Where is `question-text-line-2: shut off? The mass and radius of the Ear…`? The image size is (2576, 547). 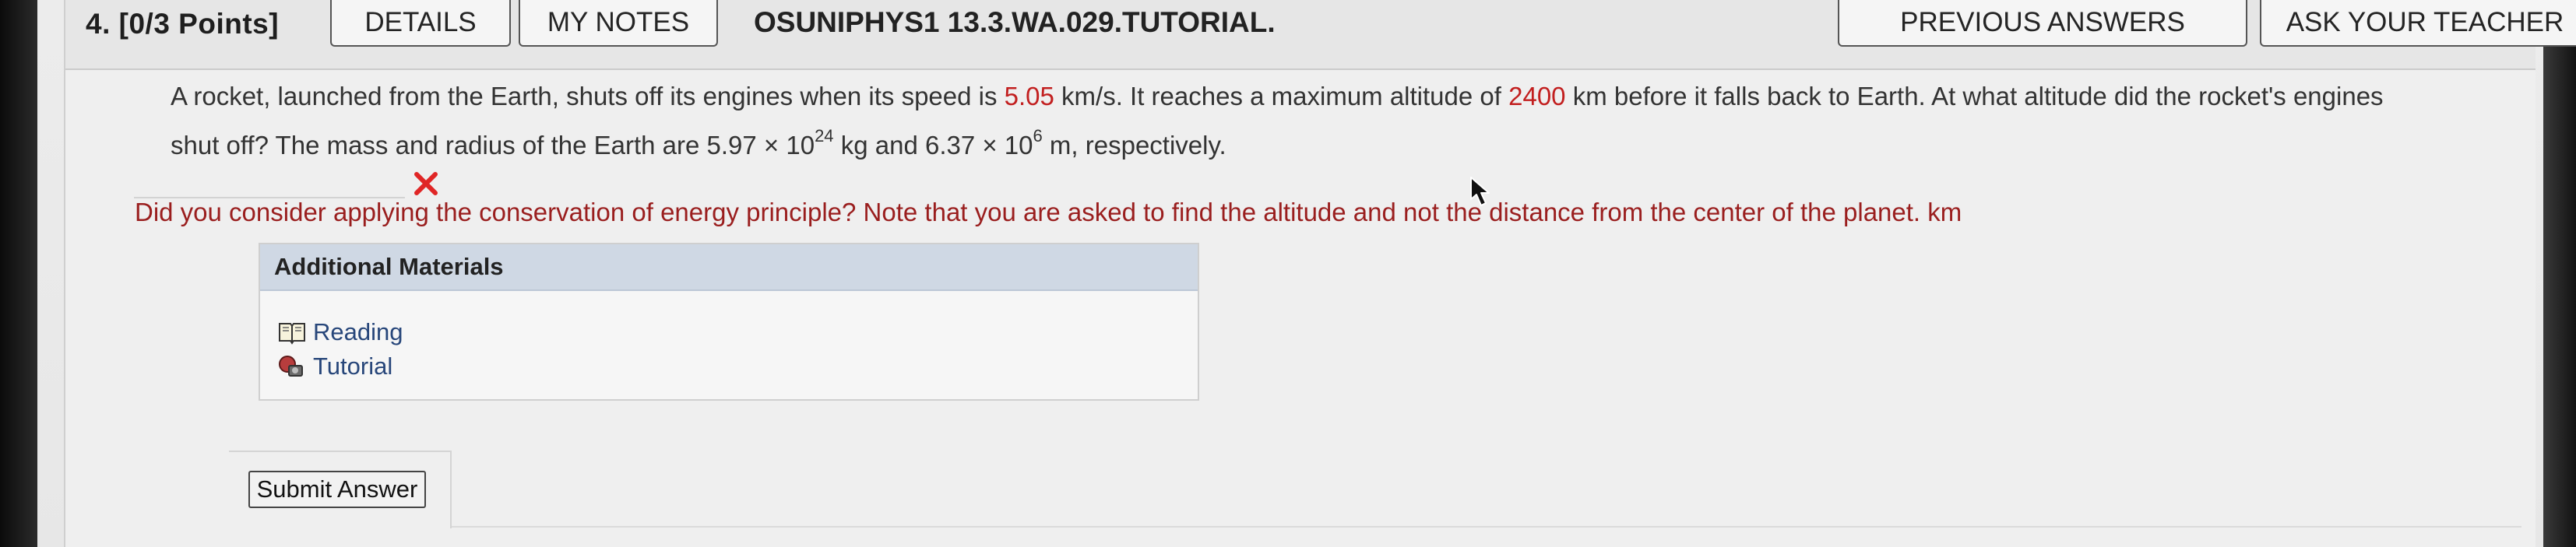
question-text-line-2: shut off? The mass and radius of the Ear… is located at coordinates (698, 145).